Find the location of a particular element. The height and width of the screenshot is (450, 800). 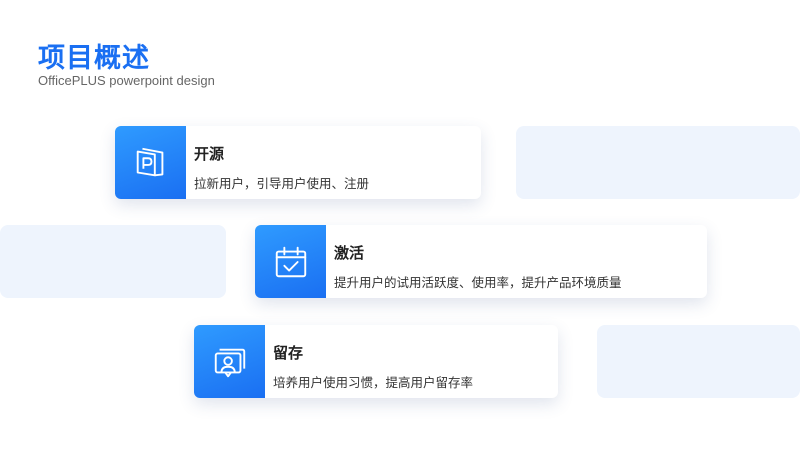

card-jihuo: 激活 提升用户的试用活跃度、使用率，提升产品环境质量 is located at coordinates (481, 261).